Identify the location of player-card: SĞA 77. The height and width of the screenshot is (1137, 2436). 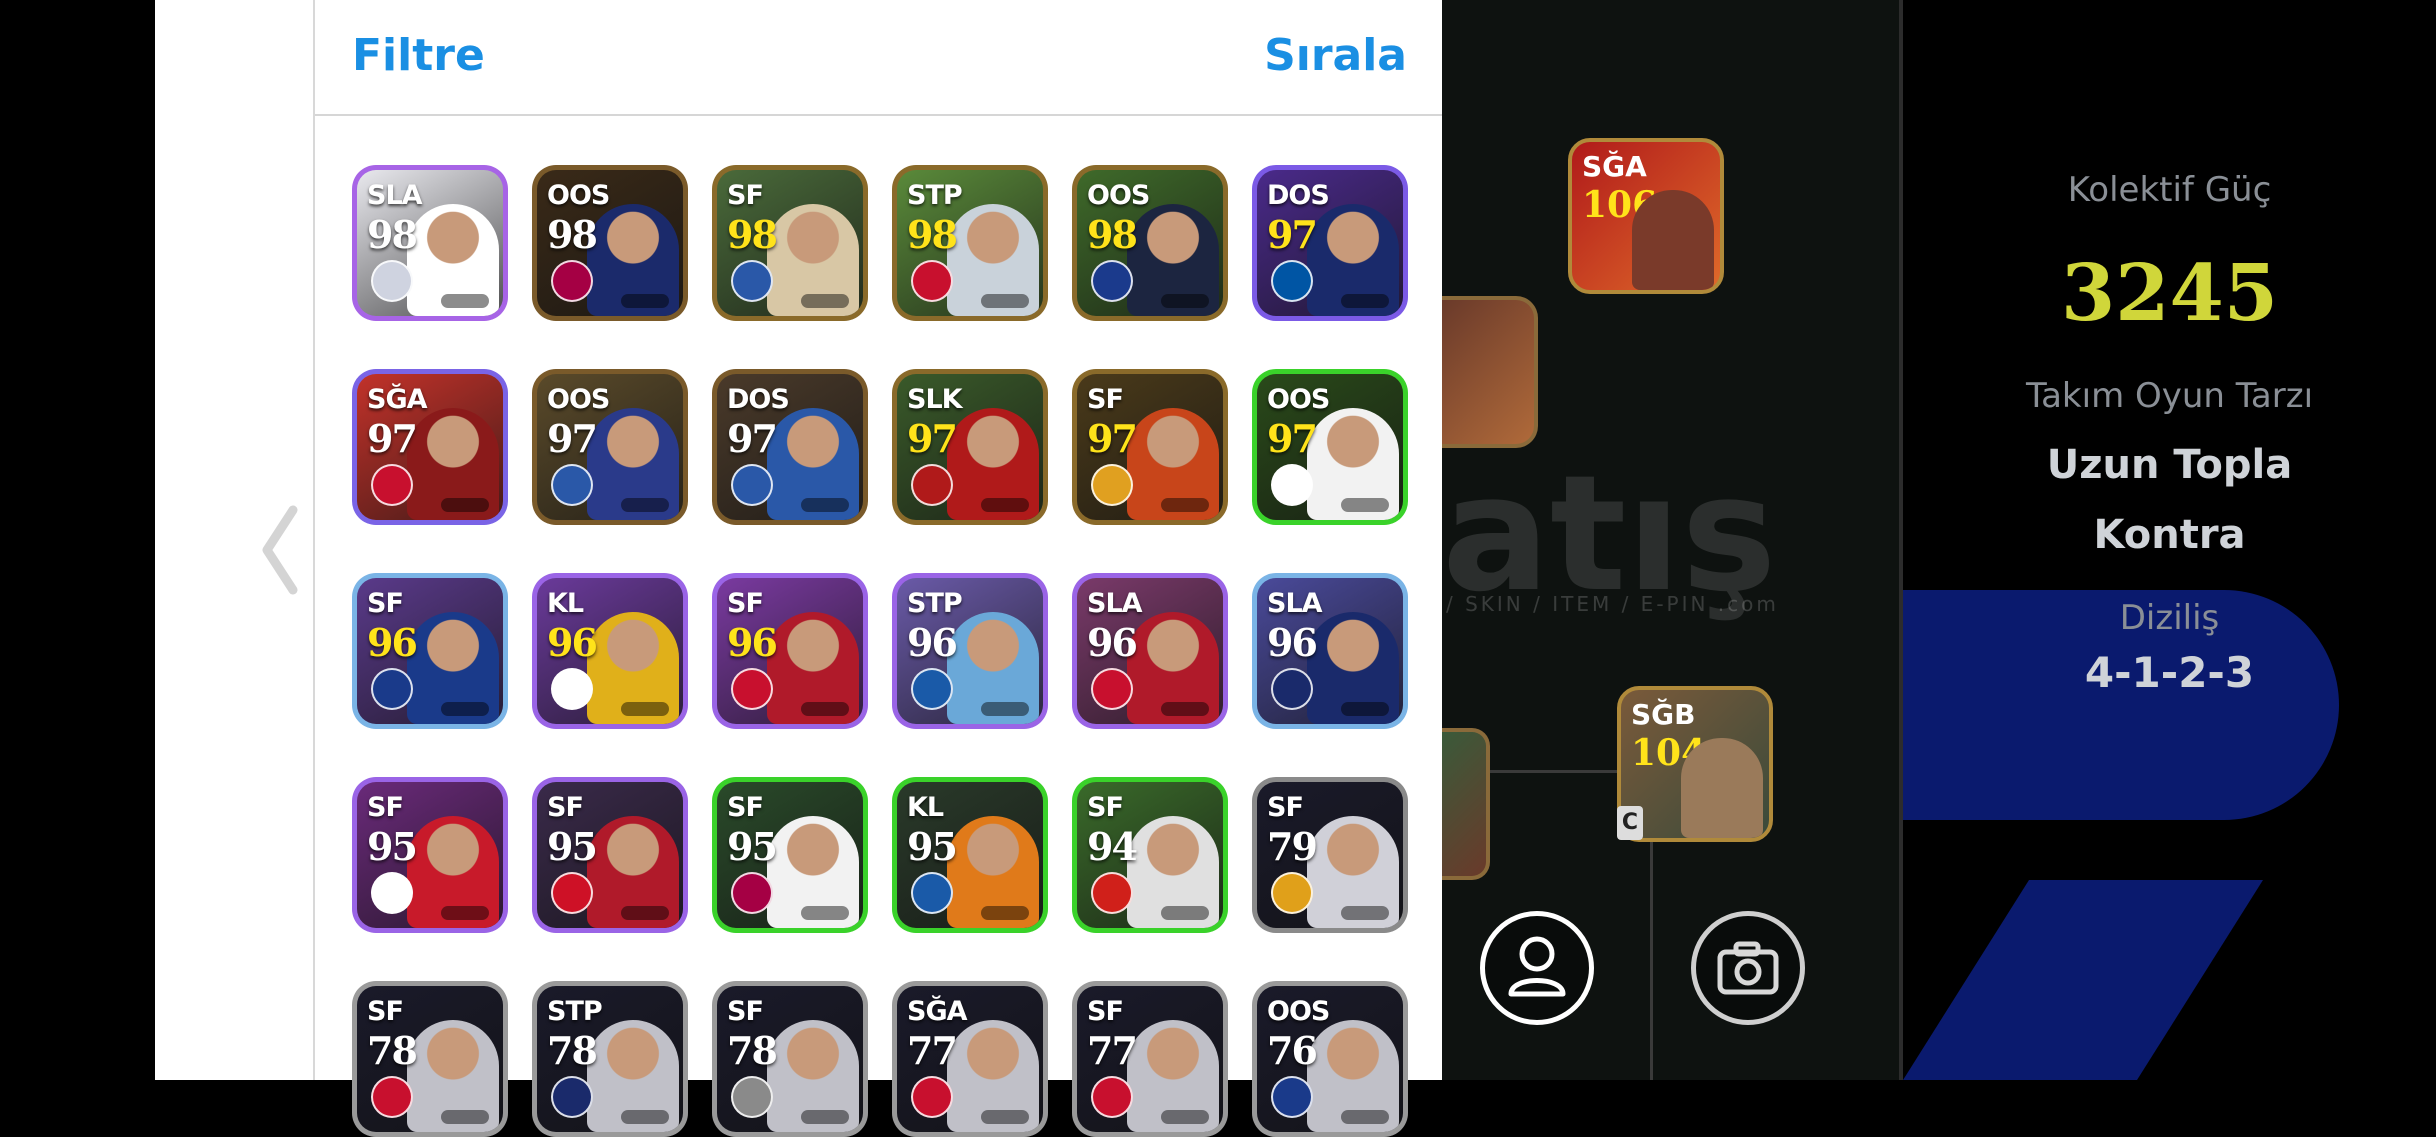
(970, 1059).